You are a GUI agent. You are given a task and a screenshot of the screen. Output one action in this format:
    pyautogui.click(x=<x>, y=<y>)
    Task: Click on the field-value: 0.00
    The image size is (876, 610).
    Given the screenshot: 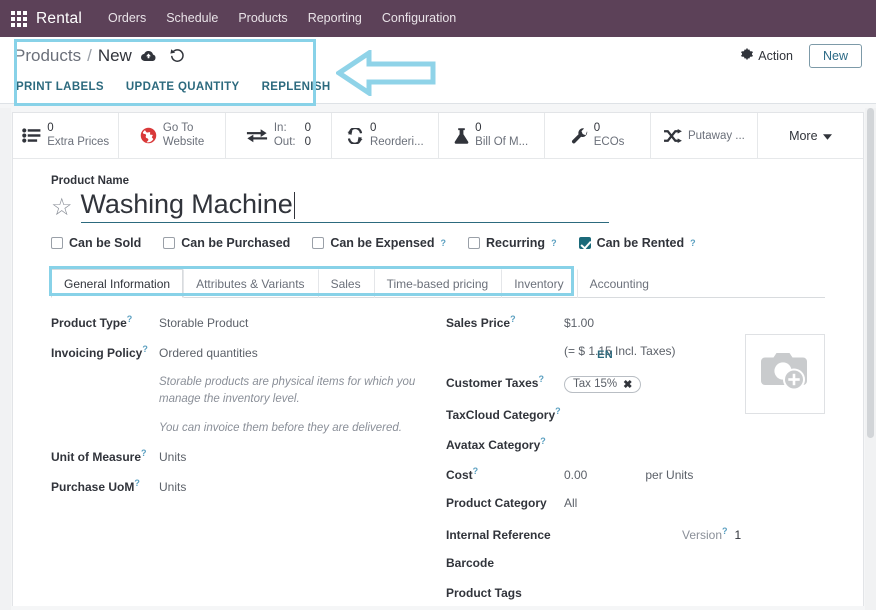 What is the action you would take?
    pyautogui.click(x=575, y=475)
    